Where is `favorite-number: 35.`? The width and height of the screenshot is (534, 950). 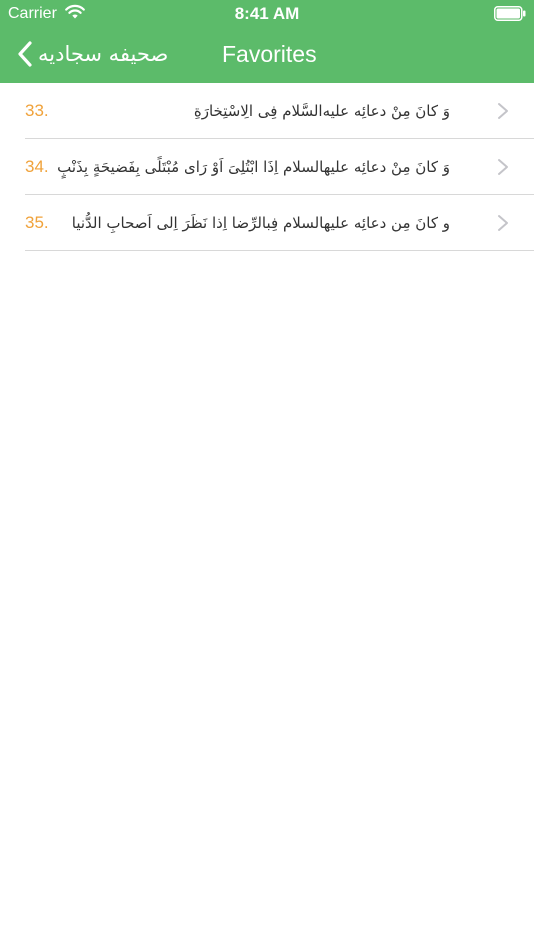
favorite-number: 35. is located at coordinates (37, 222).